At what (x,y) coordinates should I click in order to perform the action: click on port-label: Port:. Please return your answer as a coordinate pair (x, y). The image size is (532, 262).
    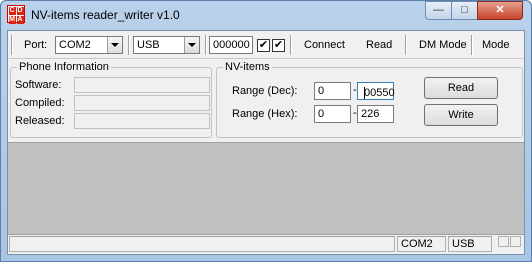
    Looking at the image, I should click on (36, 45).